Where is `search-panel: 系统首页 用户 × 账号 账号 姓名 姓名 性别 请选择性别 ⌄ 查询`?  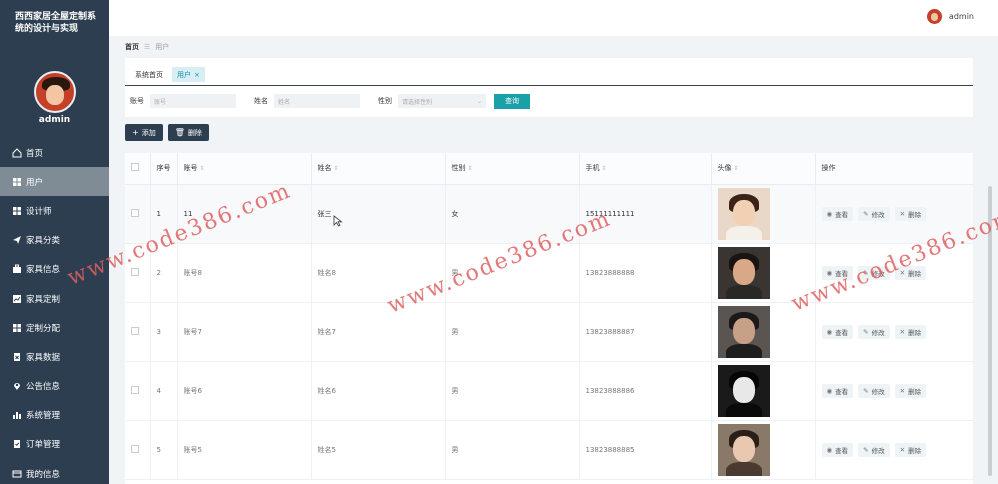
search-panel: 系统首页 用户 × 账号 账号 姓名 姓名 性别 请选择性别 ⌄ 查询 is located at coordinates (549, 87).